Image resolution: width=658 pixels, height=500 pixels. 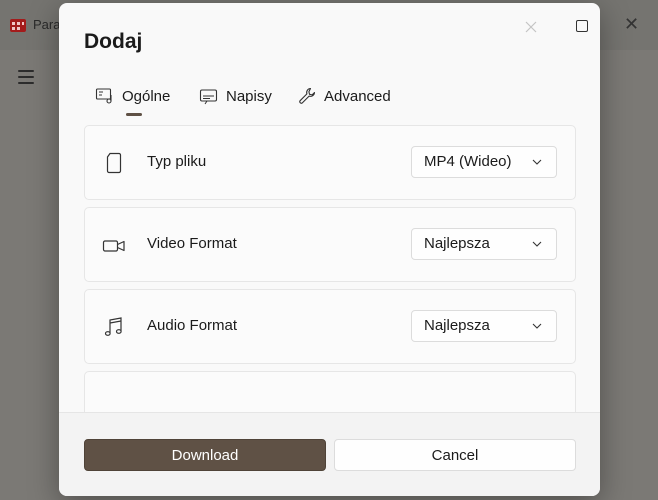 I want to click on setting-card-audio-format: Audio Format Najlepsza, so click(x=330, y=326).